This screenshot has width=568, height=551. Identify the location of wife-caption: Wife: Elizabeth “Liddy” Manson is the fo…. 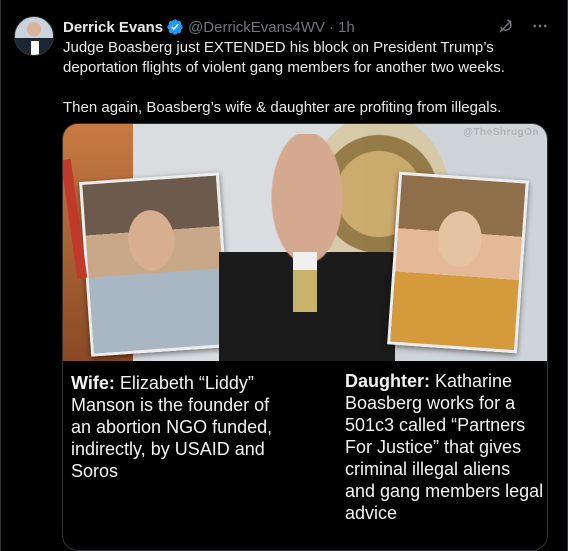
(181, 427).